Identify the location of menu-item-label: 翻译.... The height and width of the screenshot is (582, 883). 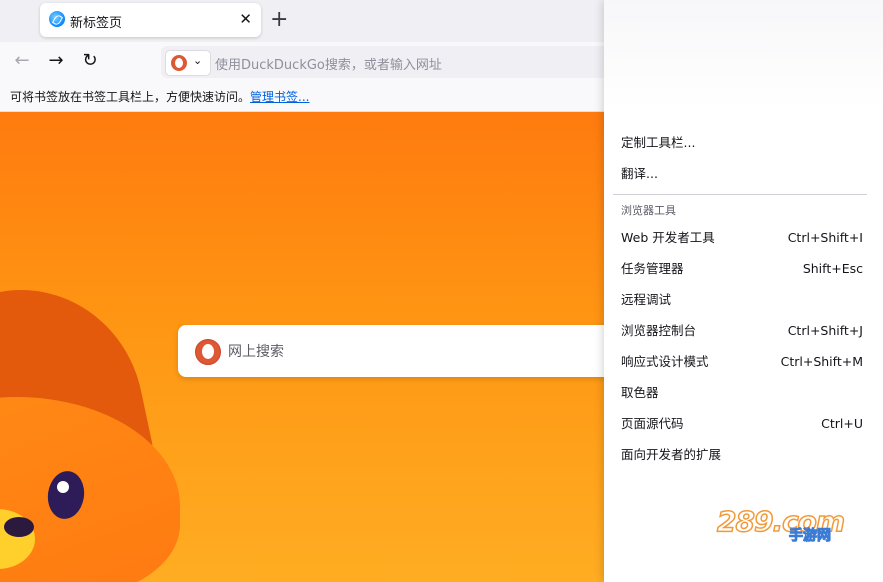
(639, 173).